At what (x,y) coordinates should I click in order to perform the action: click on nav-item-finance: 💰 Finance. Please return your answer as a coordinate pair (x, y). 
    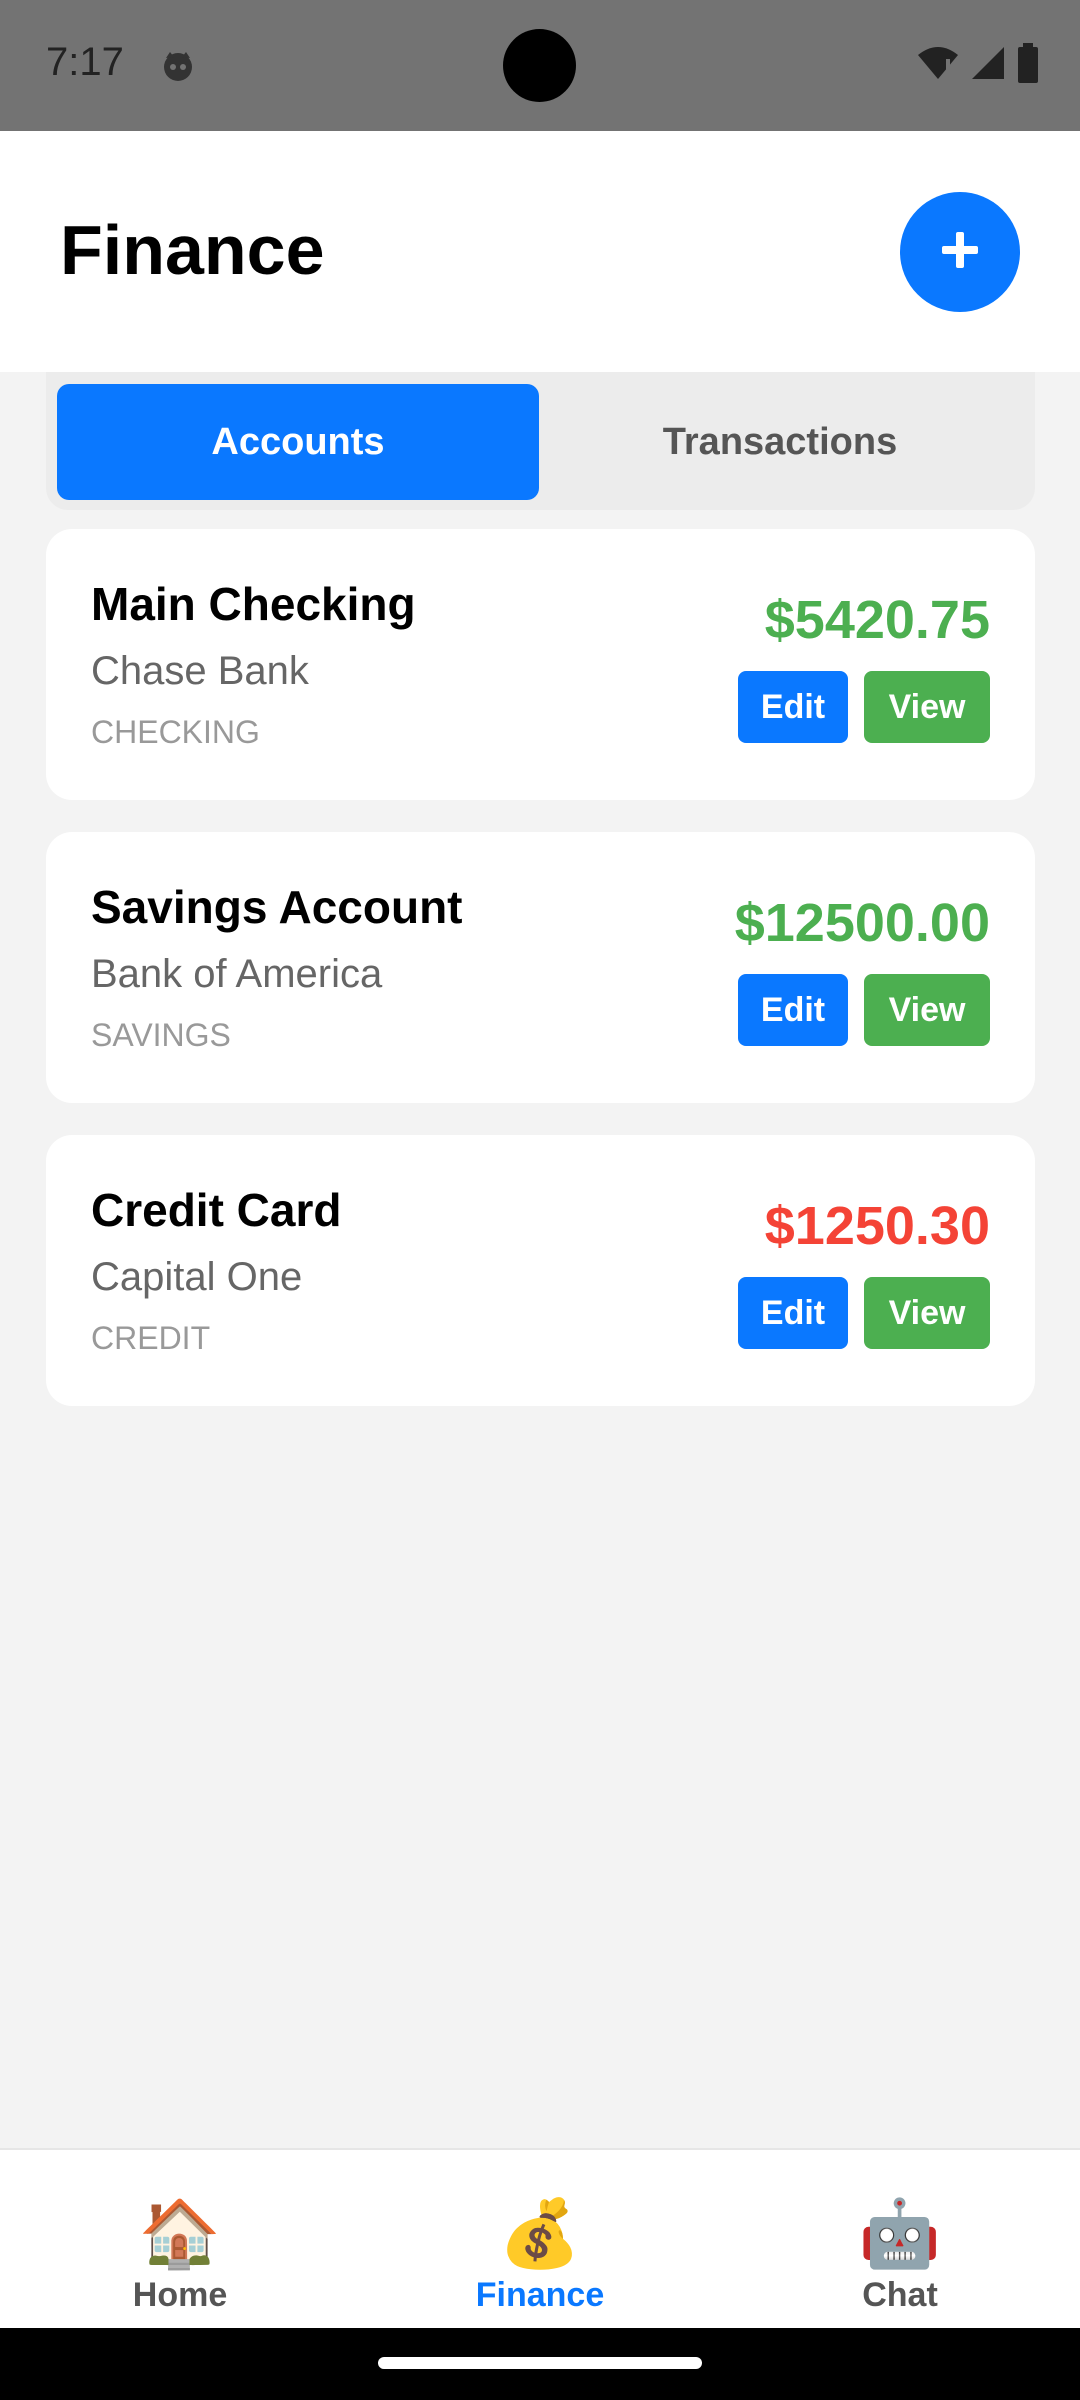
    Looking at the image, I should click on (540, 2260).